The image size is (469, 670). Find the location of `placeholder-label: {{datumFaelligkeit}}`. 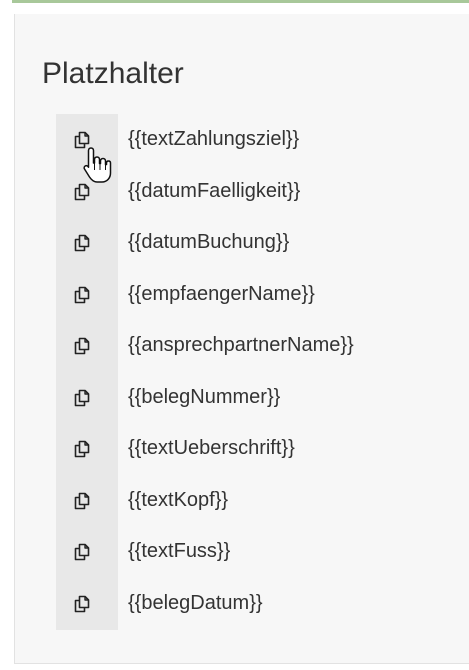

placeholder-label: {{datumFaelligkeit}} is located at coordinates (214, 191).